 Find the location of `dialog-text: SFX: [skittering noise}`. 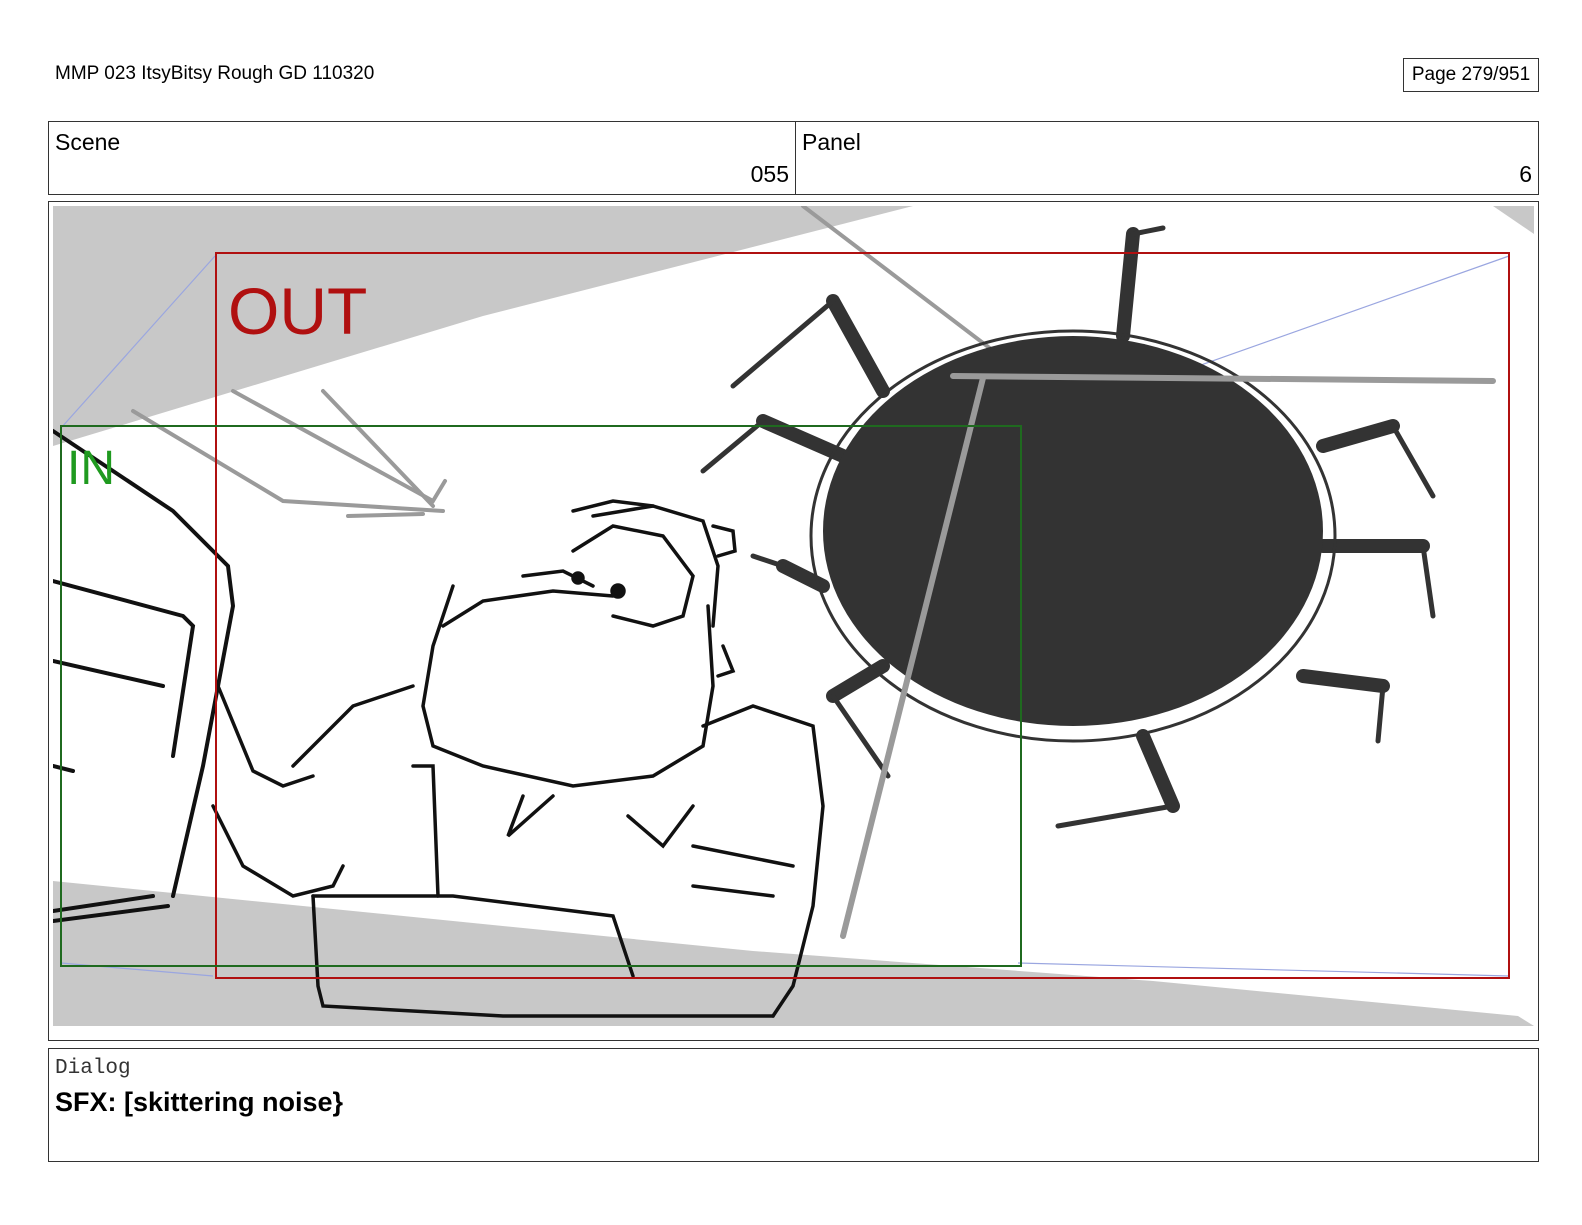

dialog-text: SFX: [skittering noise} is located at coordinates (199, 1102).